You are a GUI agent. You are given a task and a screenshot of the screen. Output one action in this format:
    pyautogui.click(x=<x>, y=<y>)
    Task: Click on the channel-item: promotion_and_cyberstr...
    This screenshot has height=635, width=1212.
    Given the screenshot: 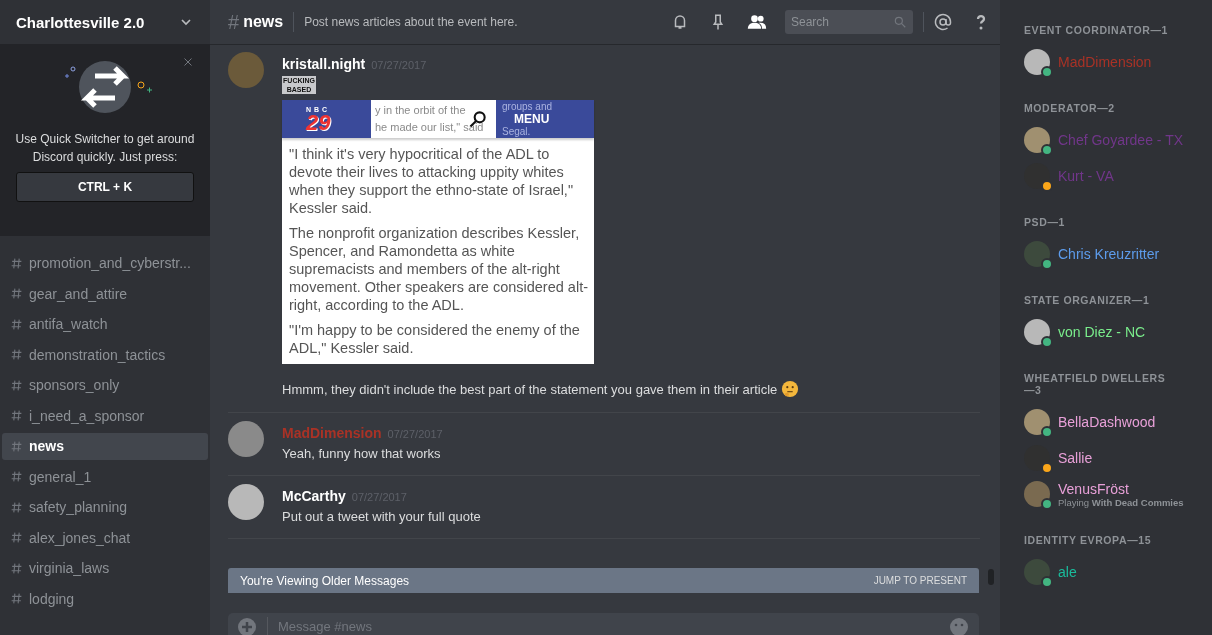 What is the action you would take?
    pyautogui.click(x=105, y=263)
    